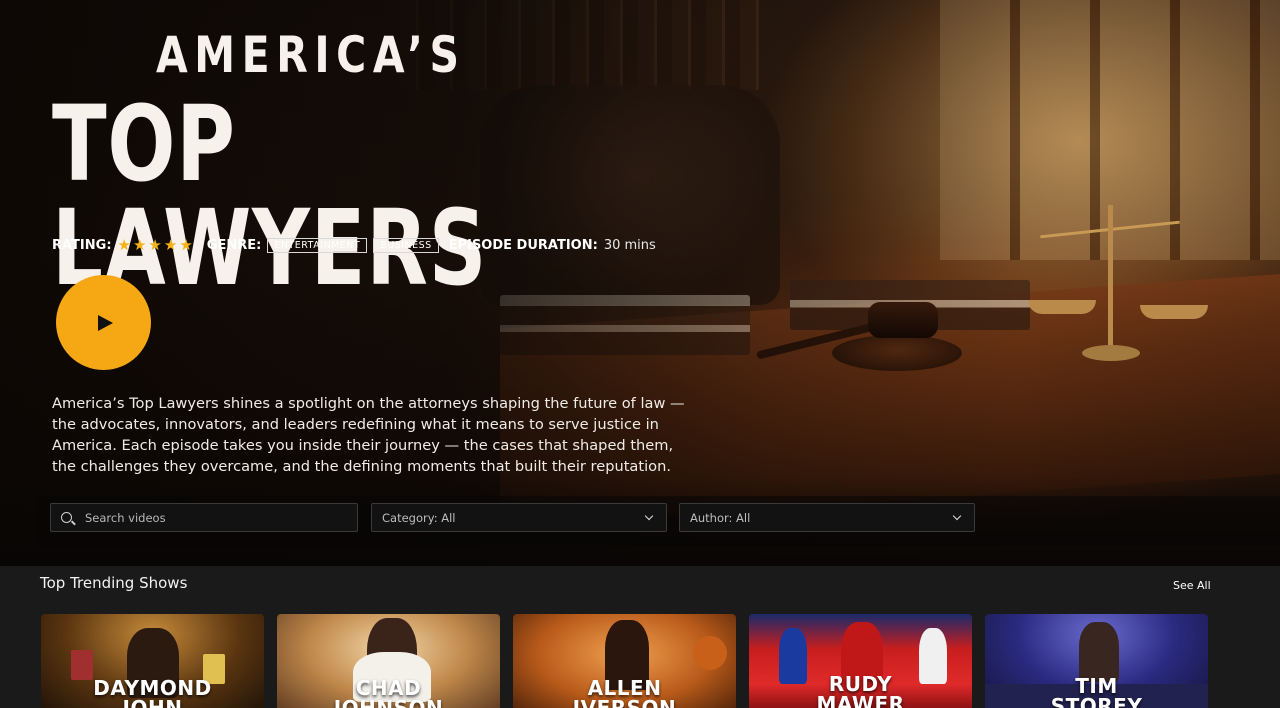 The height and width of the screenshot is (708, 1280). What do you see at coordinates (860, 661) in the screenshot?
I see `show-card-rudy-mawer: RUDY MAWER` at bounding box center [860, 661].